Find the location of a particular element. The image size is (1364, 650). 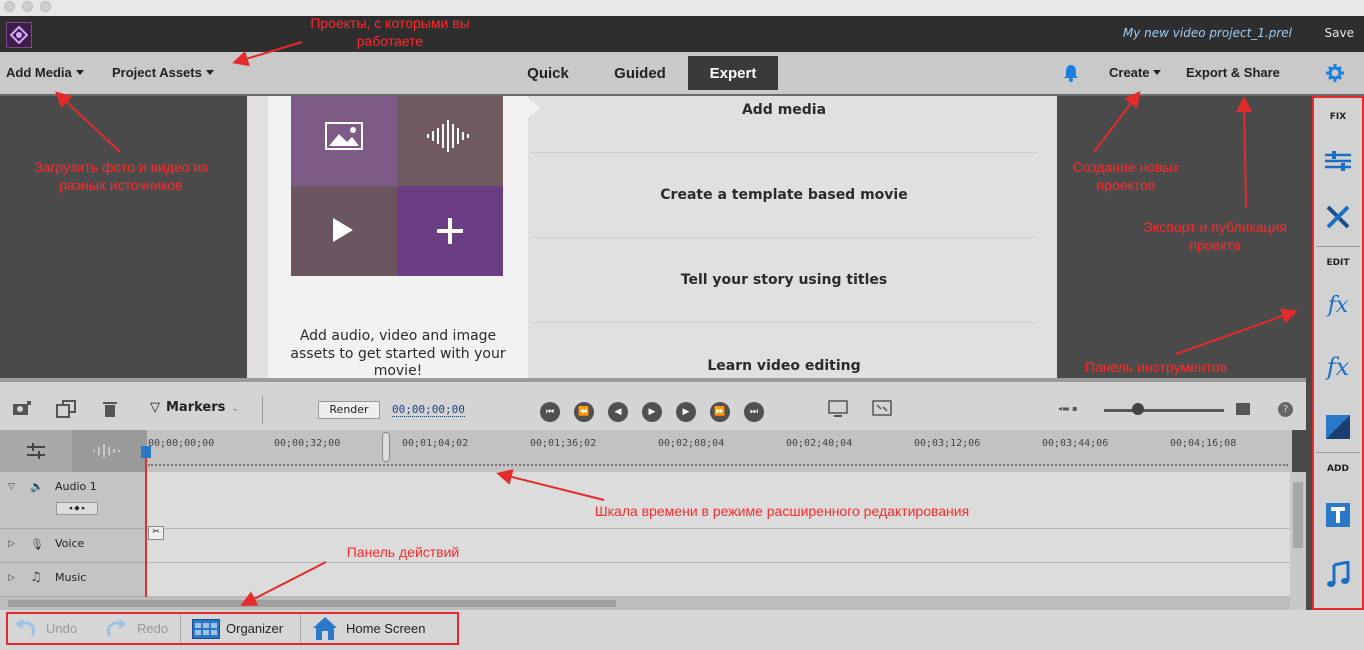

copy-icon is located at coordinates (66, 411).